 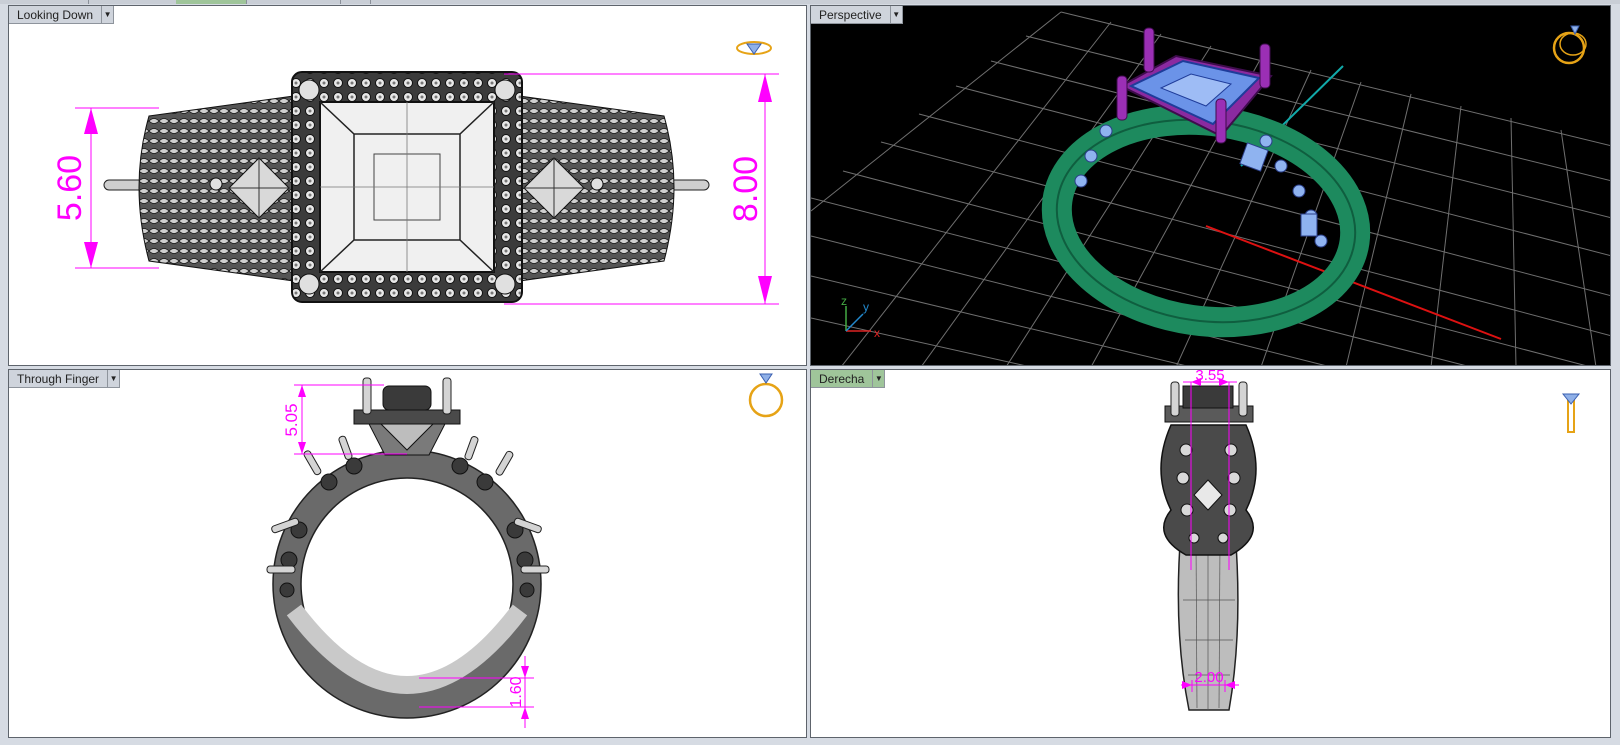 I want to click on axis-y-label: y, so click(x=866, y=307).